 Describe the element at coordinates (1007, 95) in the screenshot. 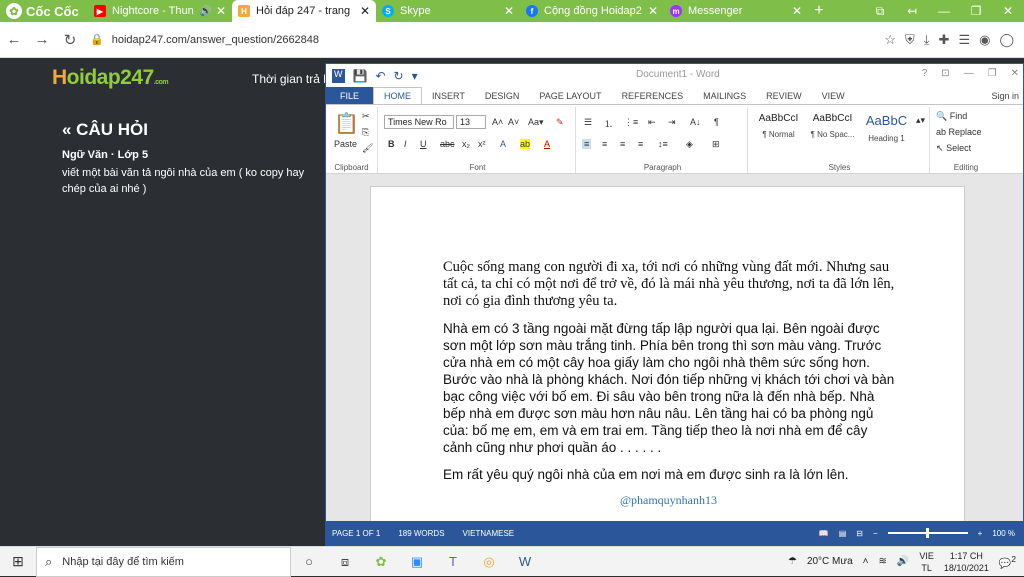

I see `sign-in-link: Sign in` at that location.